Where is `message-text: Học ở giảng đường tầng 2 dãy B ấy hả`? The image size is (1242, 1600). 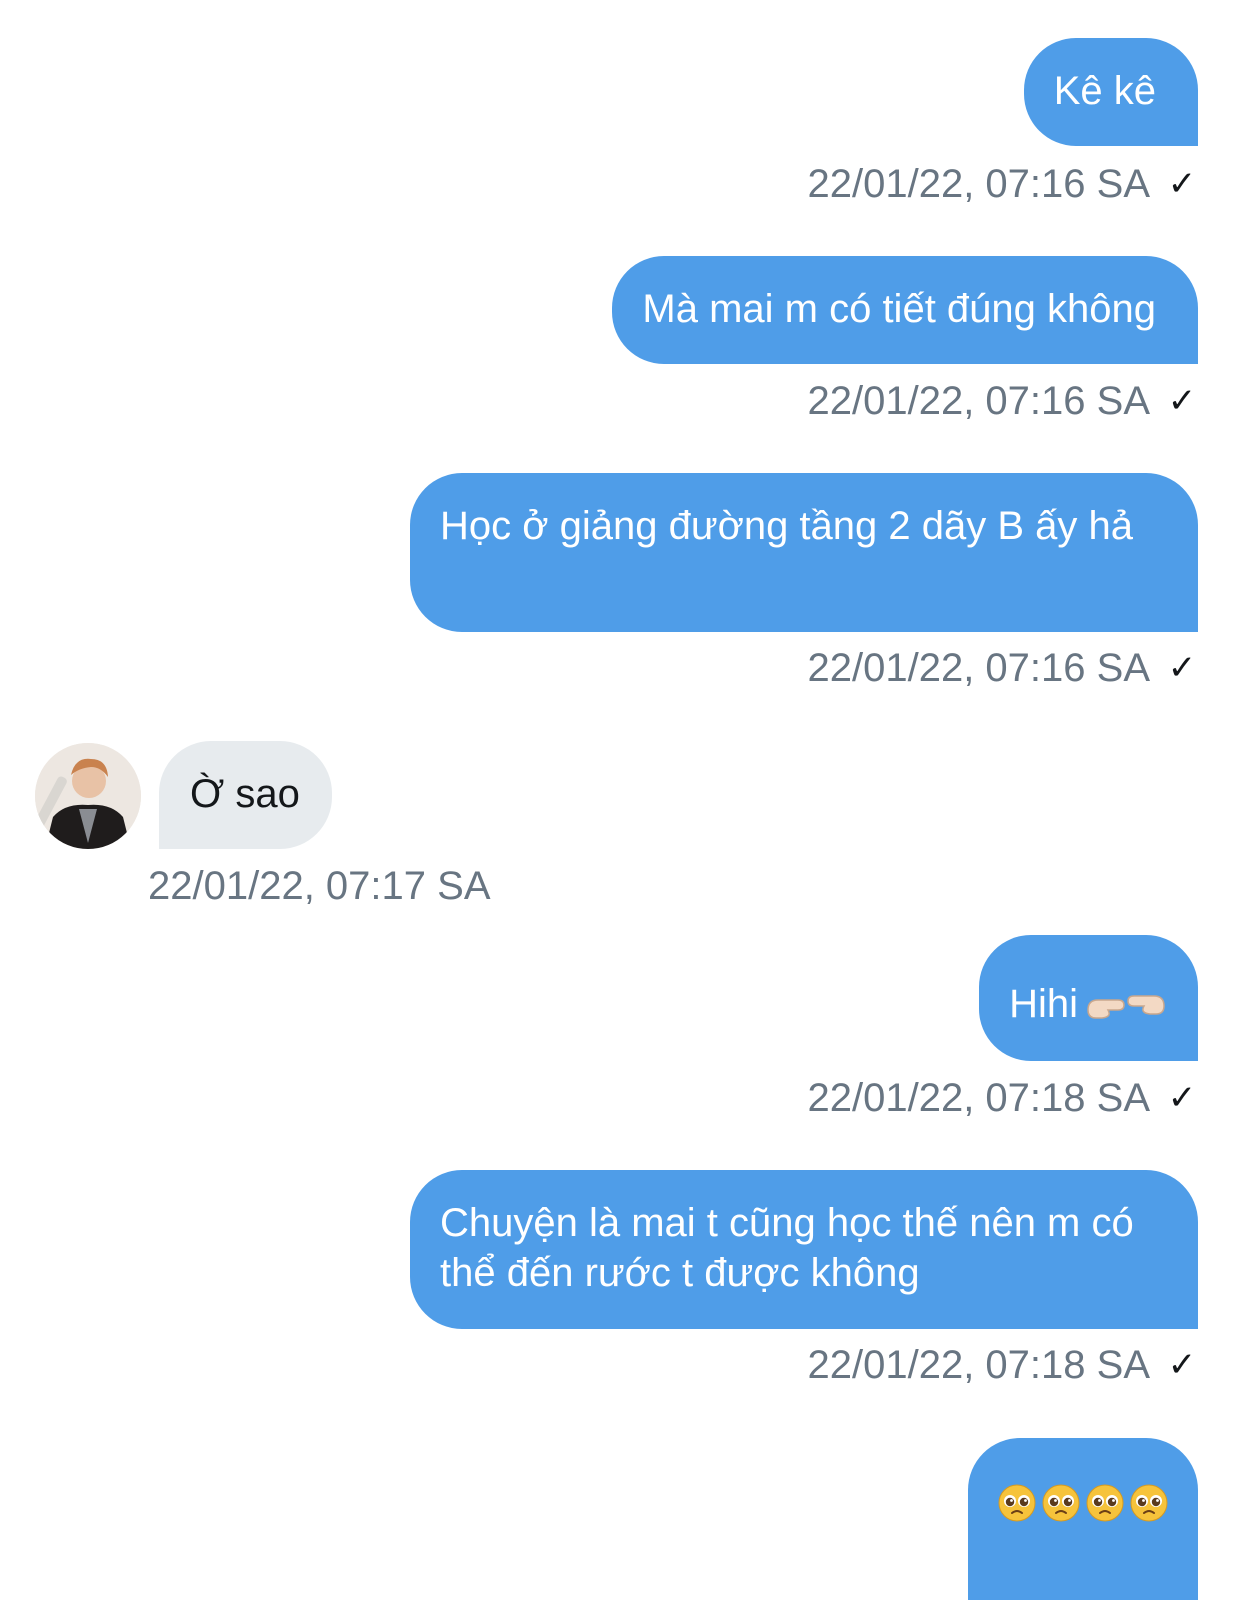 message-text: Học ở giảng đường tầng 2 dãy B ấy hả is located at coordinates (787, 526).